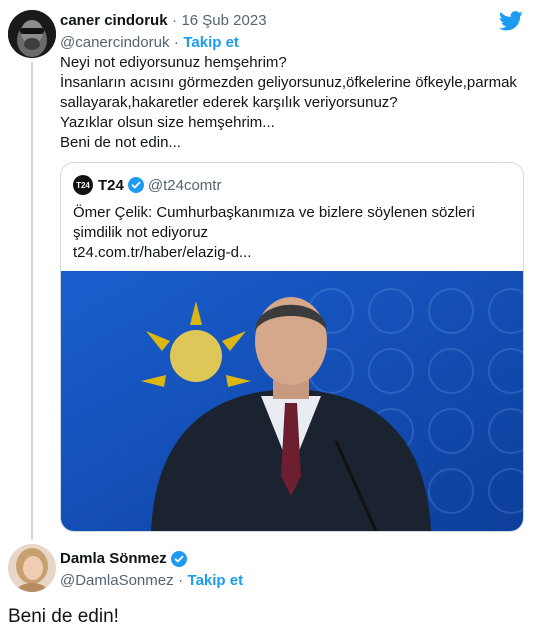  Describe the element at coordinates (223, 20) in the screenshot. I see `tweet-date: 16 Şub 2023` at that location.